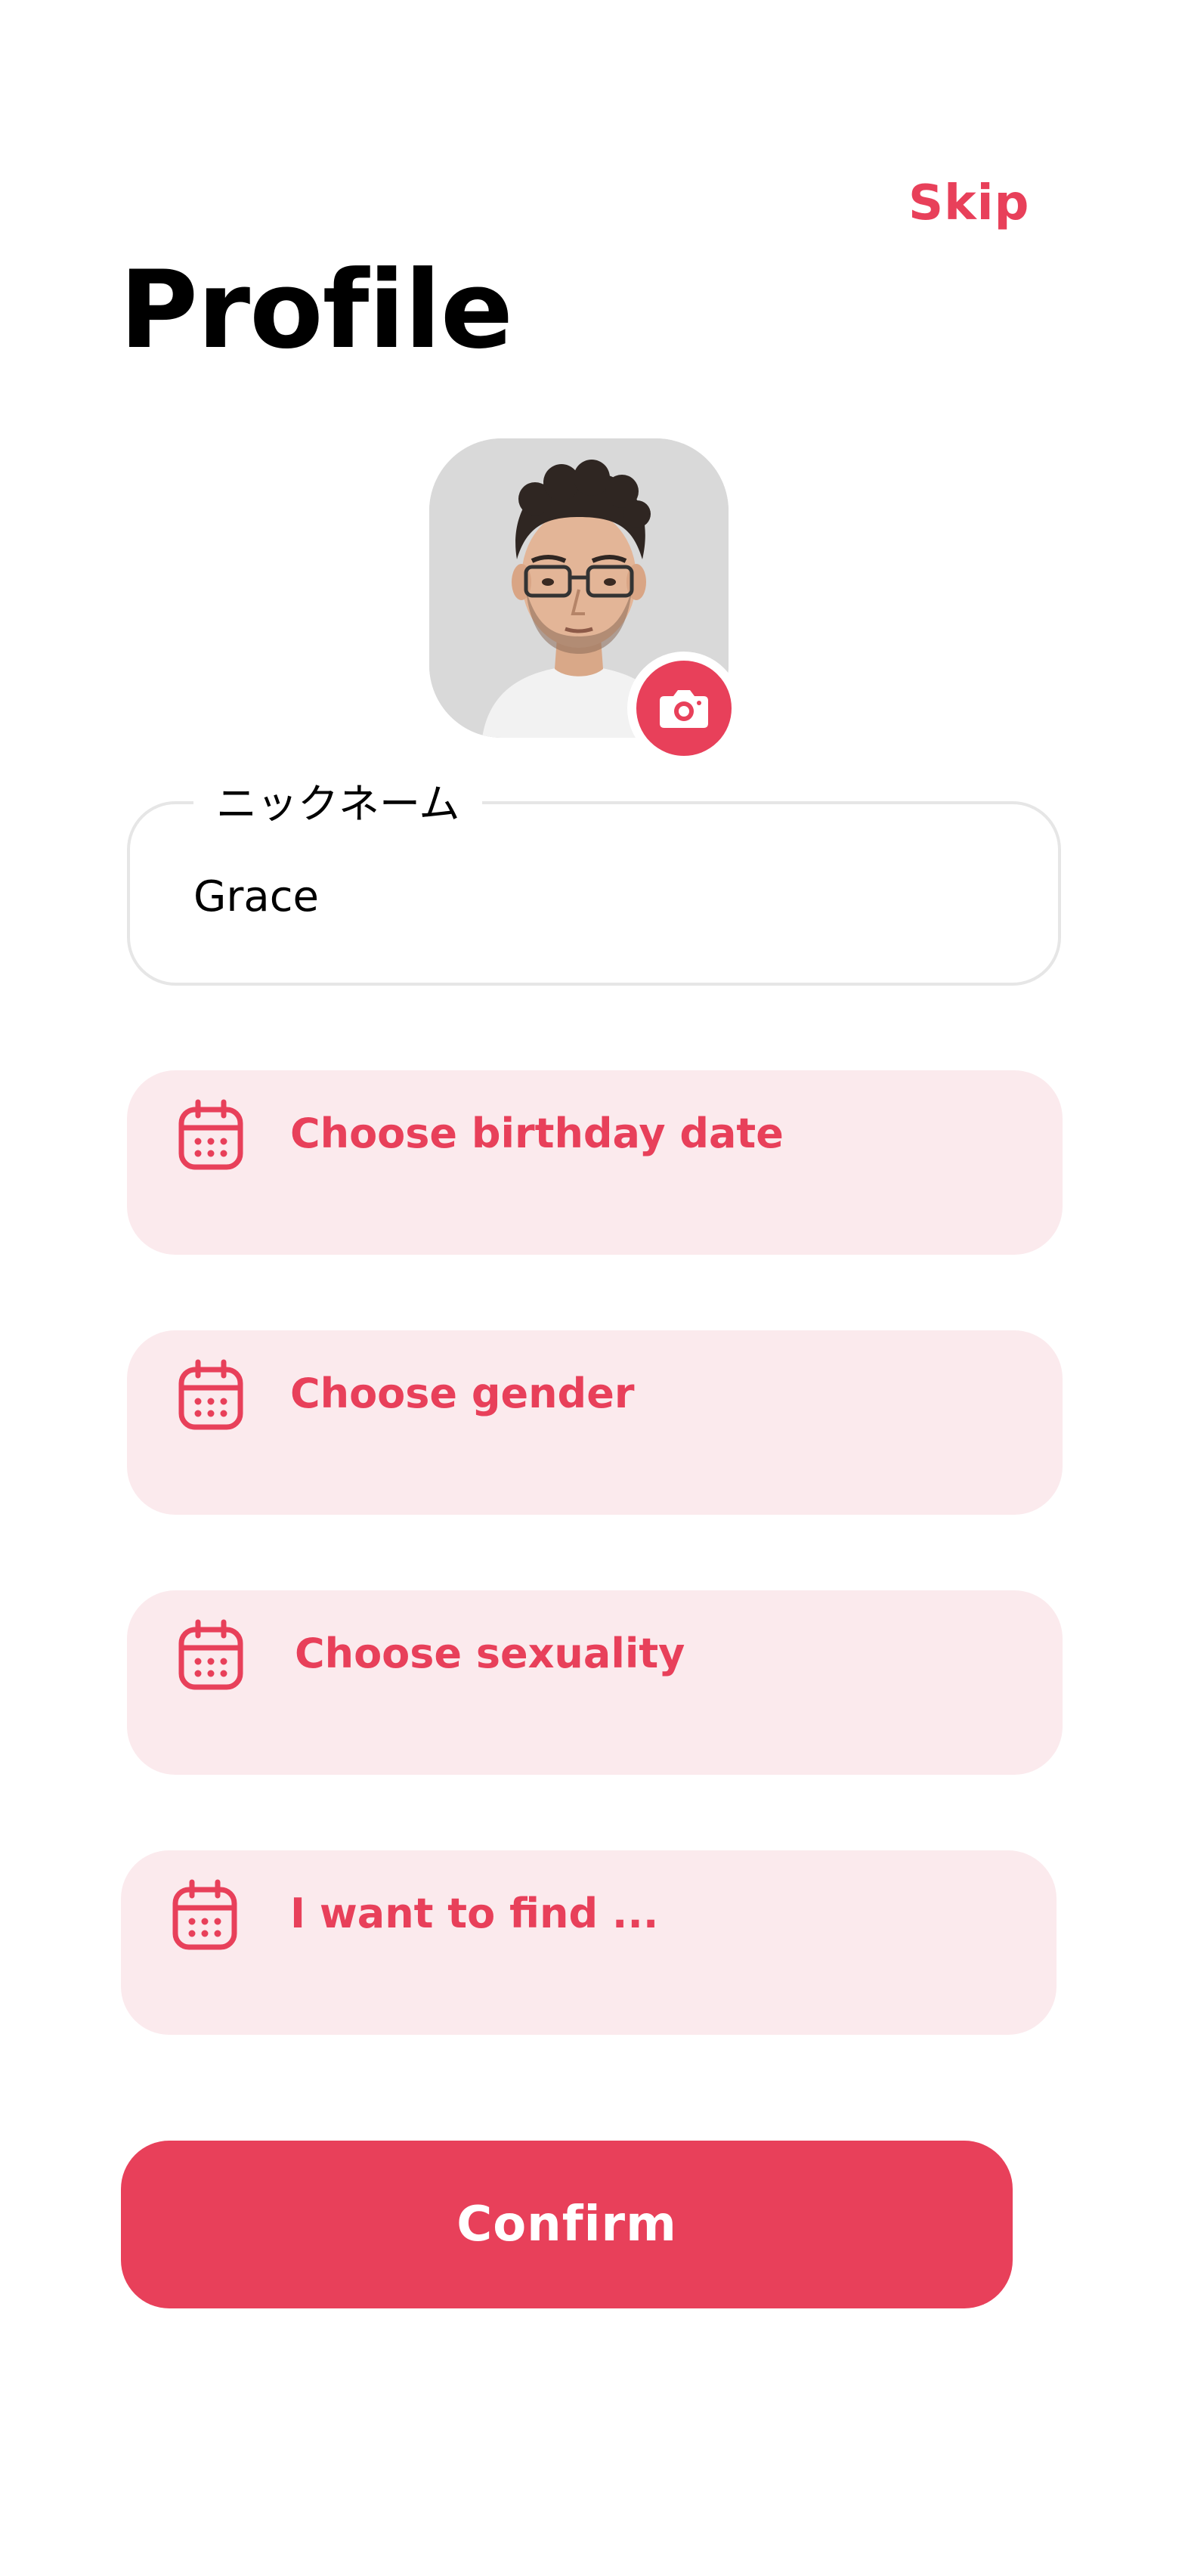  What do you see at coordinates (595, 1422) in the screenshot?
I see `gender-option: Choose gender` at bounding box center [595, 1422].